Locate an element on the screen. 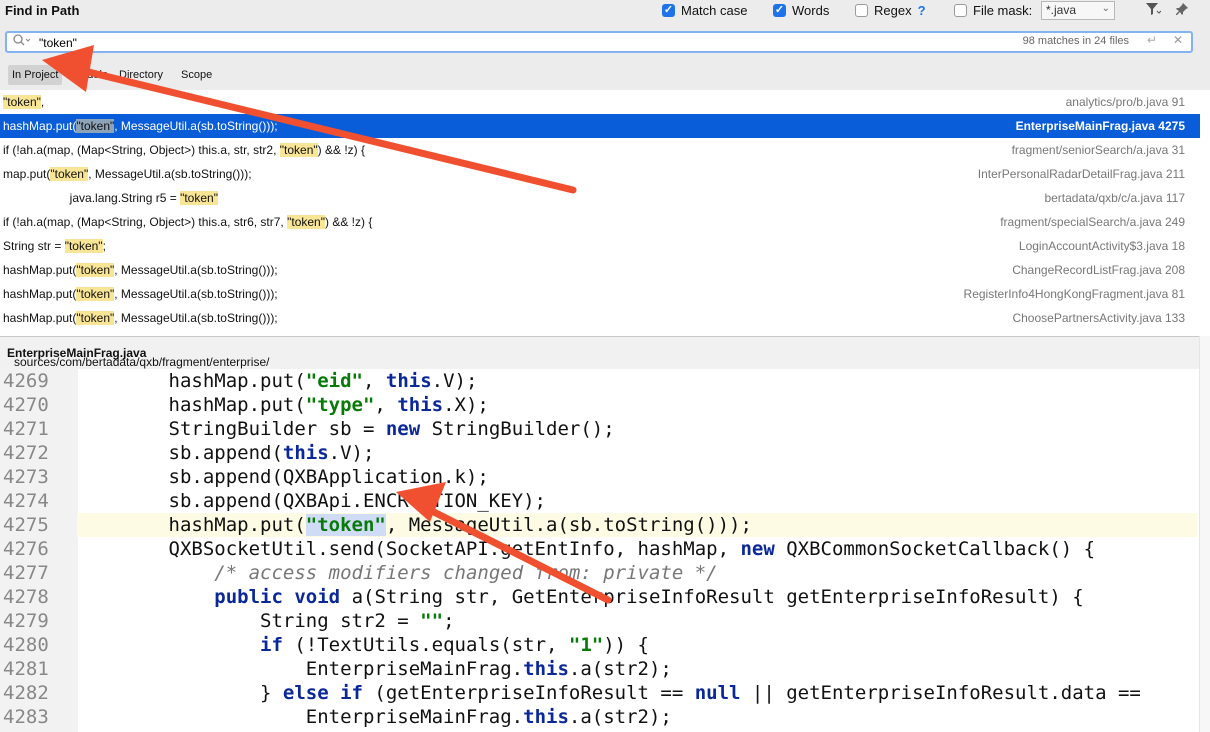 This screenshot has width=1210, height=732. file-mask-option: File mask: is located at coordinates (993, 10).